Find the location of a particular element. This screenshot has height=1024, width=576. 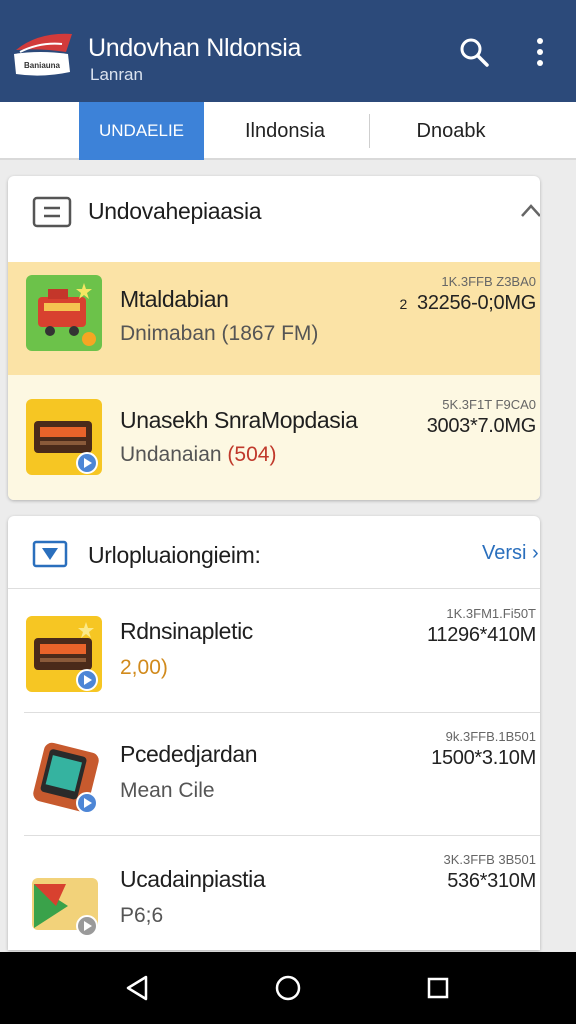

item-meta-small: 1K.3FFB Z3BA0 is located at coordinates (488, 281).